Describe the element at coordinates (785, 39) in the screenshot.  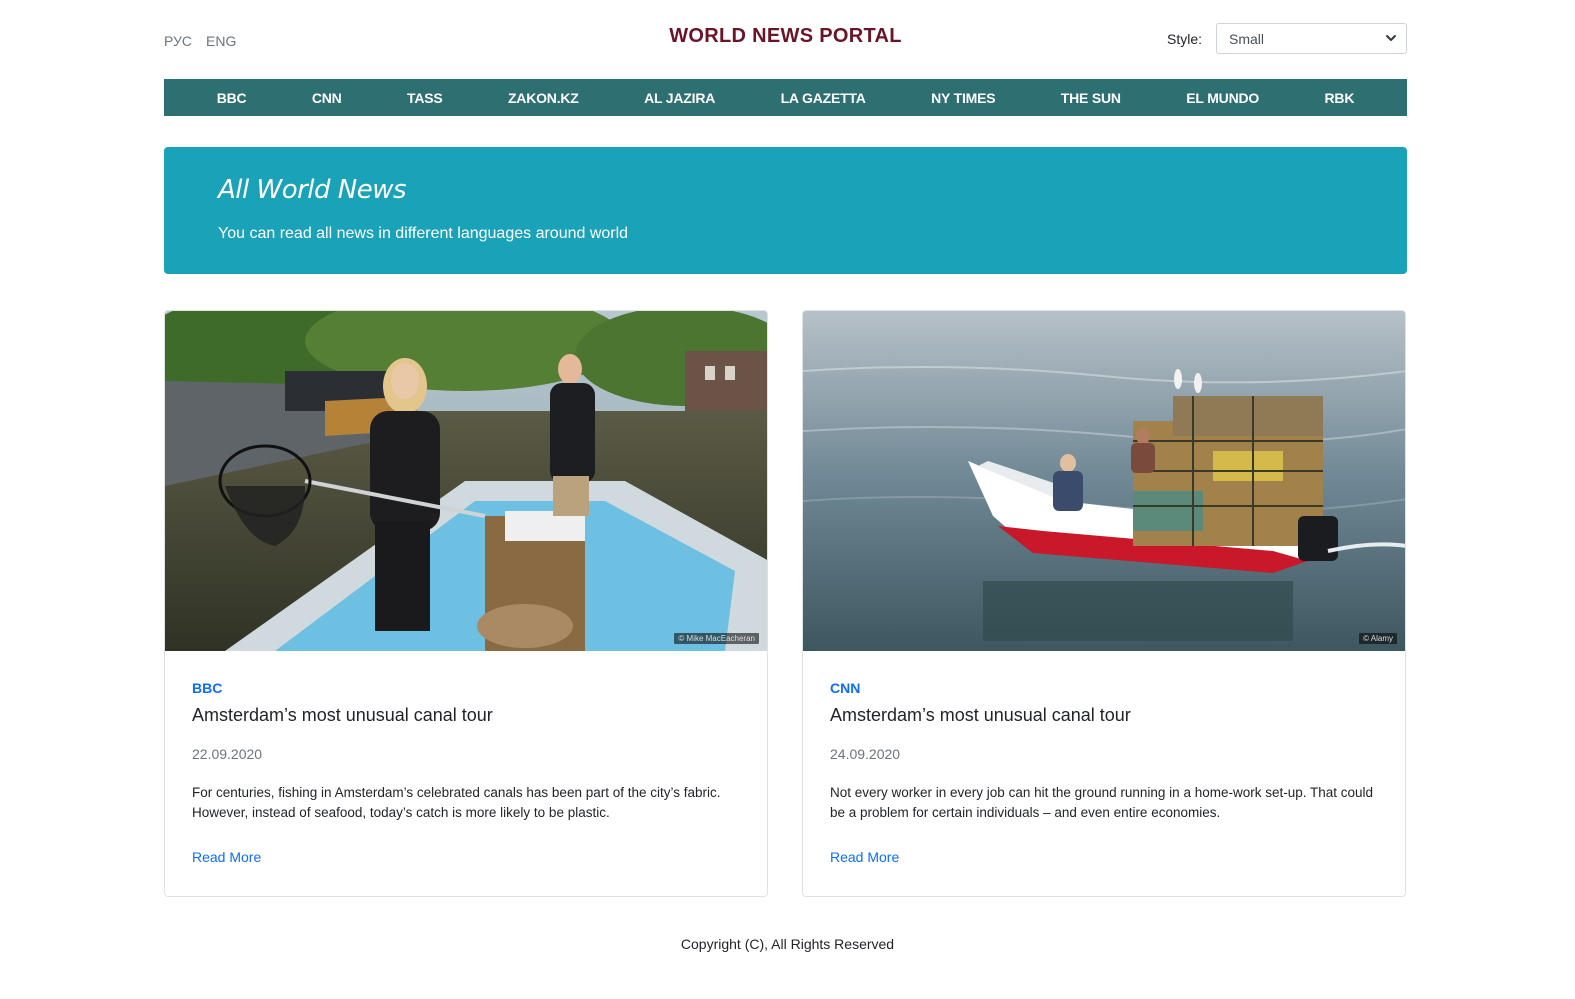
I see `top-bar: РУС ENG WORLD NEWS PORTAL Style: Small` at that location.